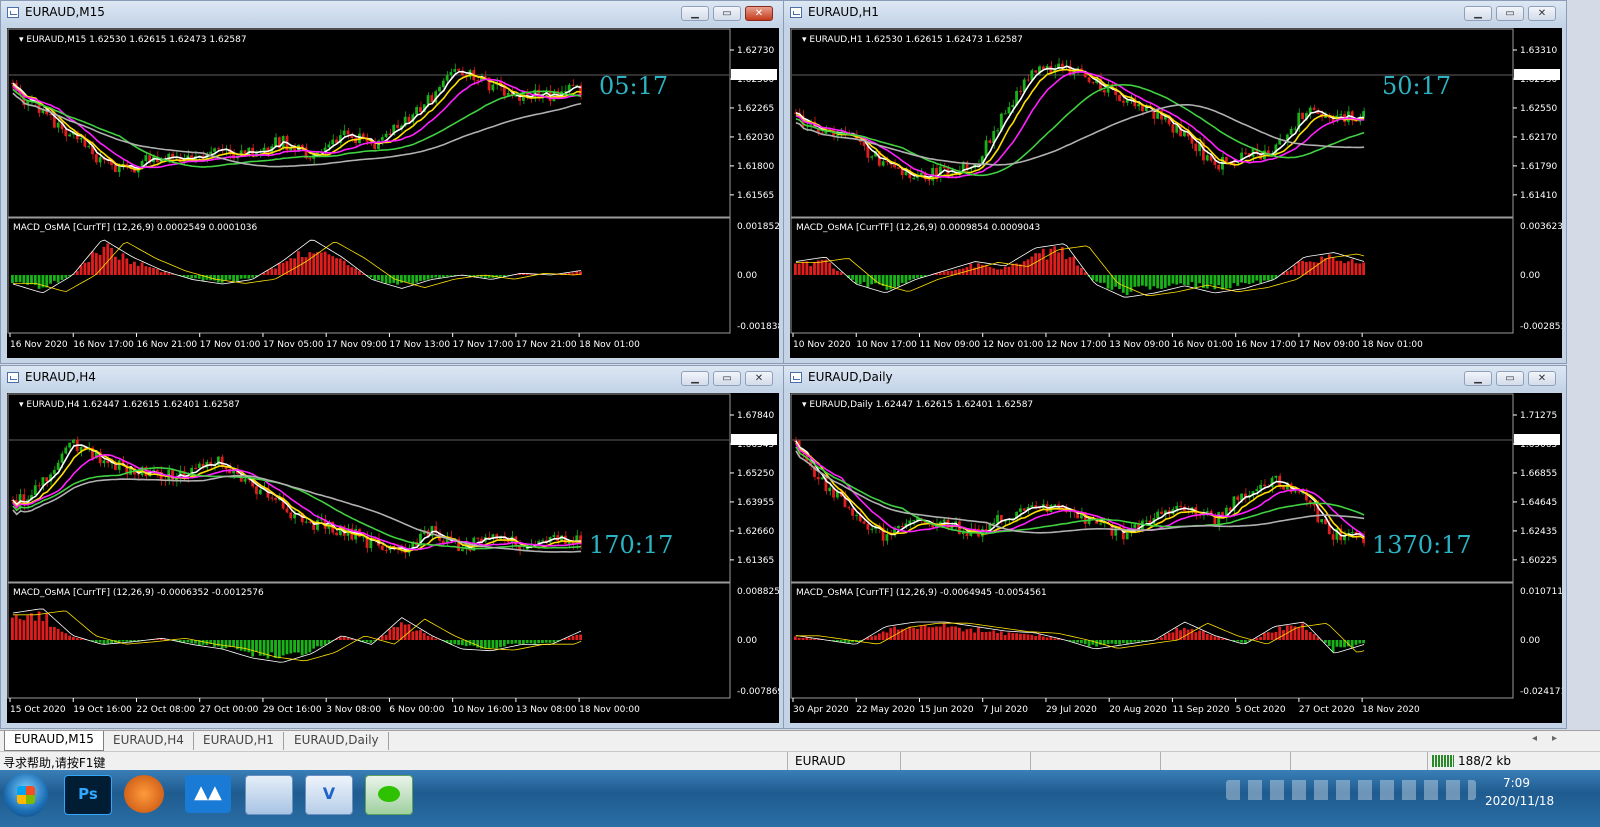 Image resolution: width=1600 pixels, height=827 pixels. I want to click on browser-icon, so click(144, 794).